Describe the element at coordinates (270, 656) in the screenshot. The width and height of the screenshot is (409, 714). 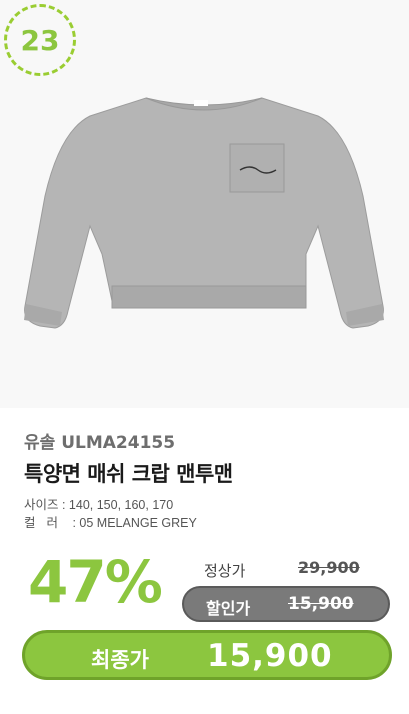
I see `final-price: 15,900` at that location.